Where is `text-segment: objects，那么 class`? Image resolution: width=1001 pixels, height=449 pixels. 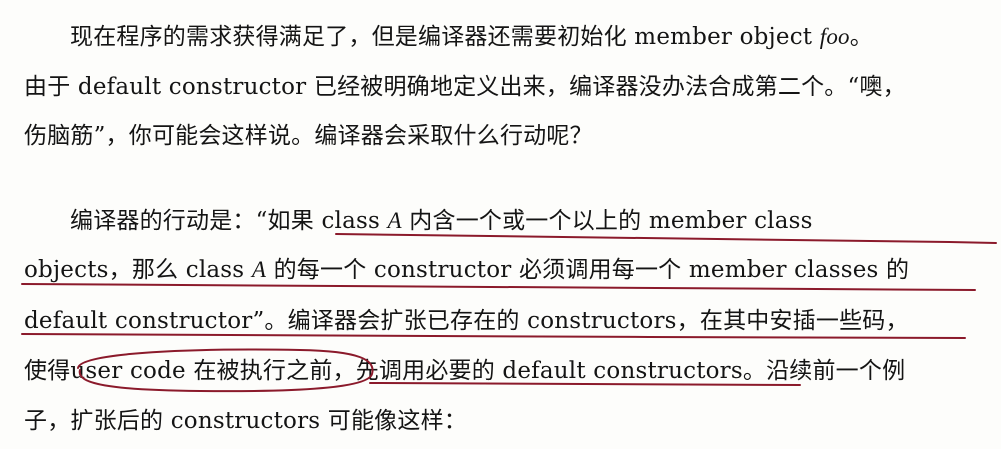 text-segment: objects，那么 class is located at coordinates (138, 270).